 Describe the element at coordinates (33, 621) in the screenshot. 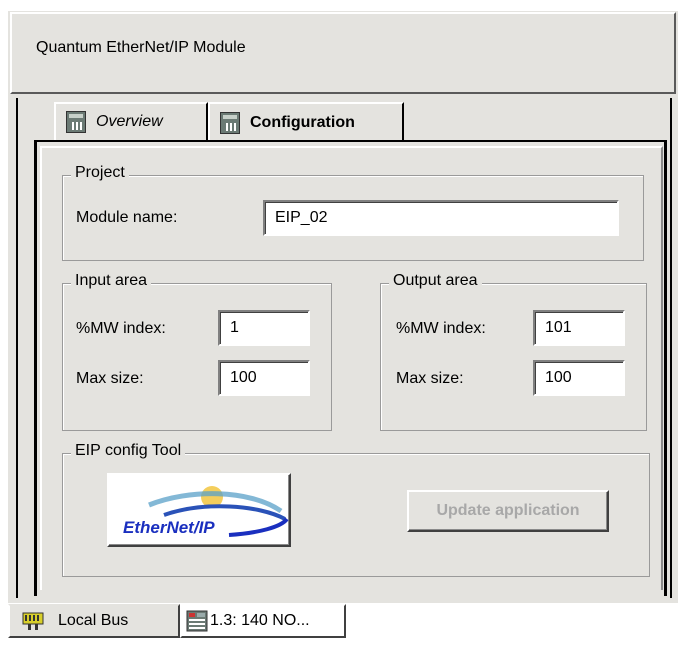

I see `bus-icon` at that location.